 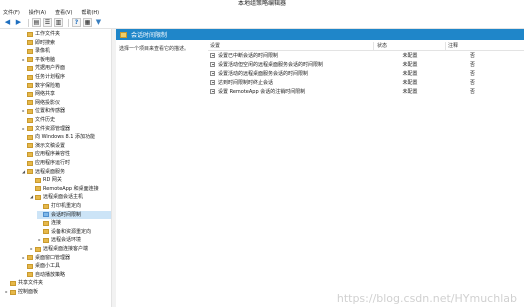 What do you see at coordinates (426, 298) in the screenshot?
I see `watermark: https://blog.csdn.net/HYmuchlab` at bounding box center [426, 298].